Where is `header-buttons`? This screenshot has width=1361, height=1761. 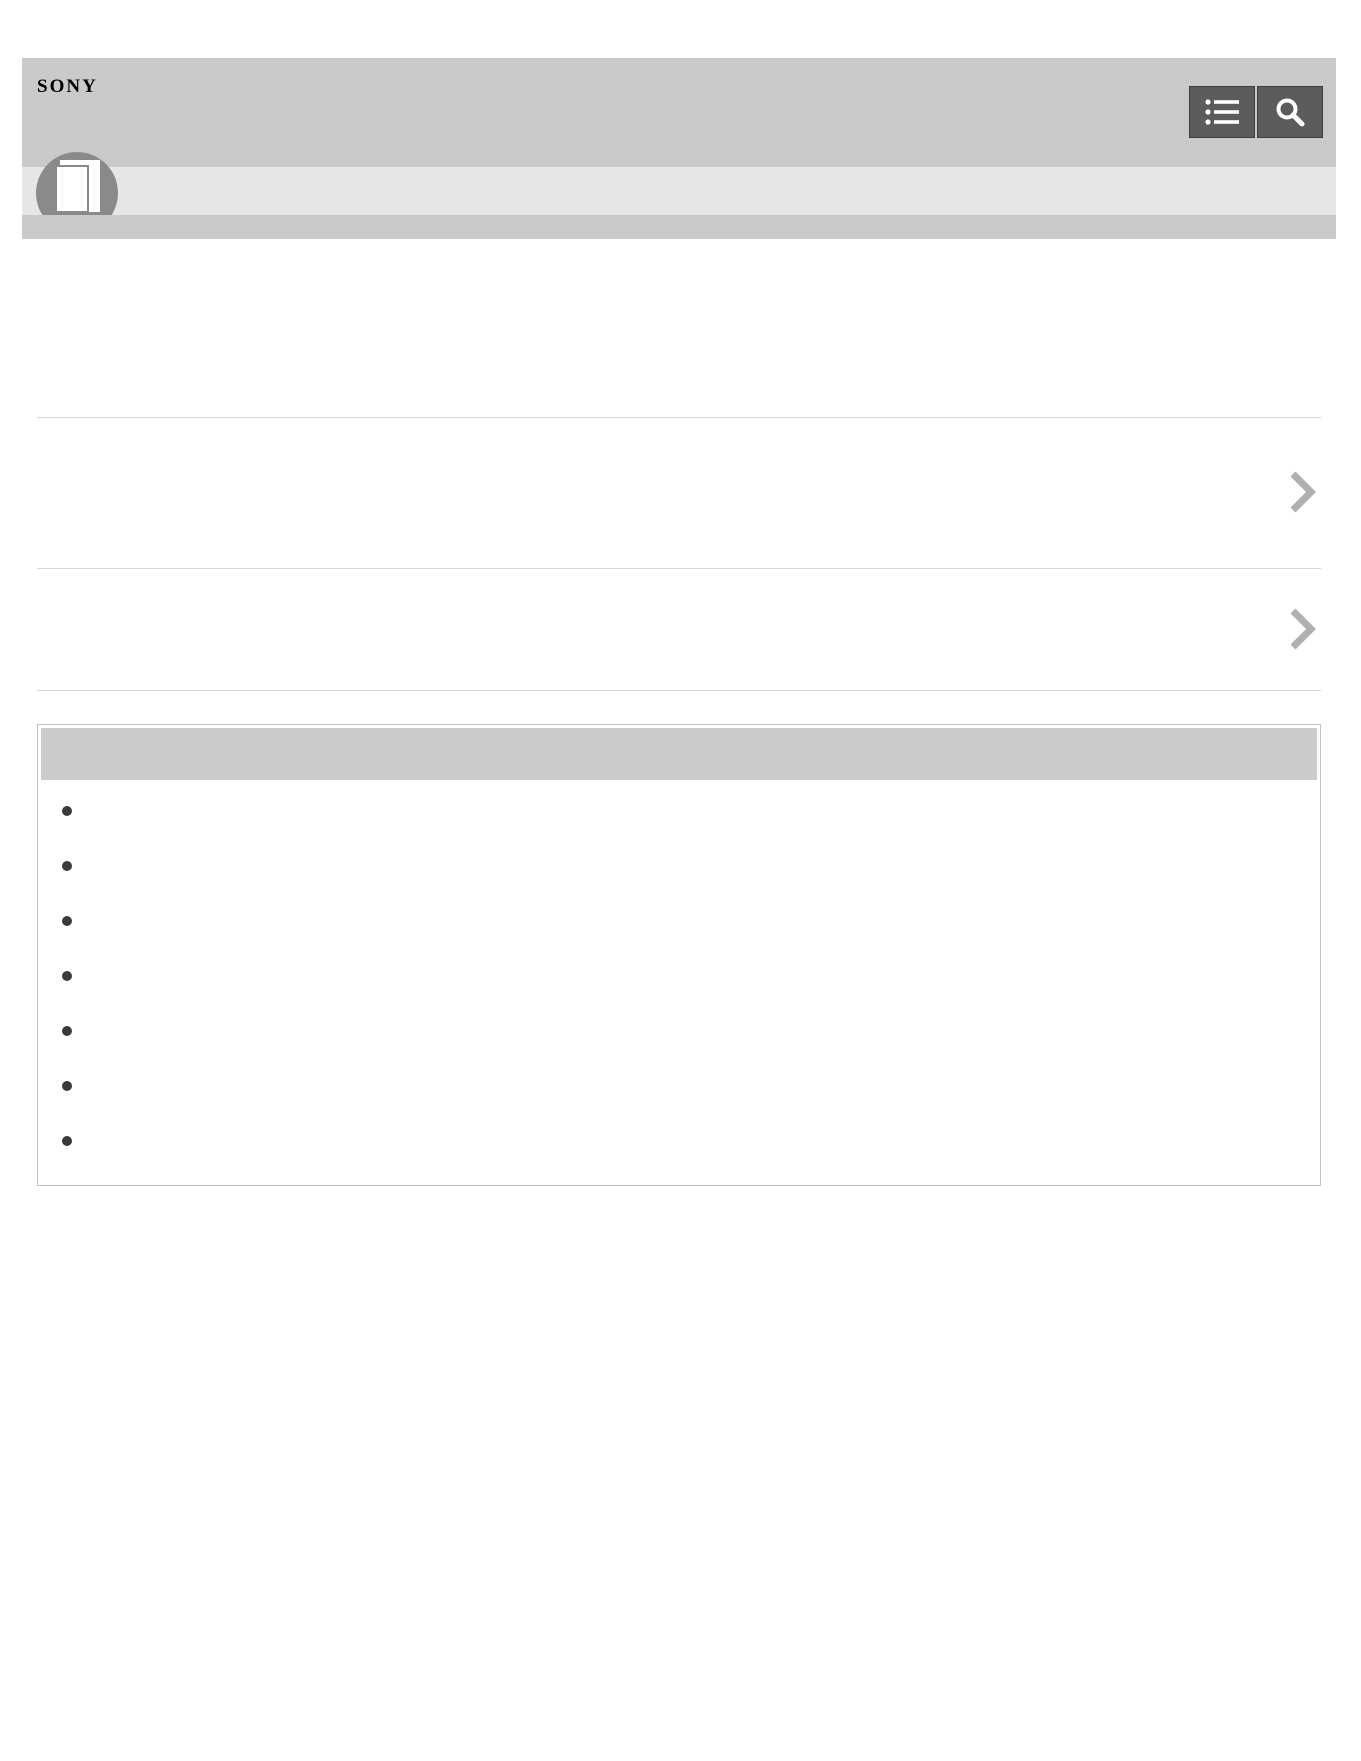
header-buttons is located at coordinates (1256, 112).